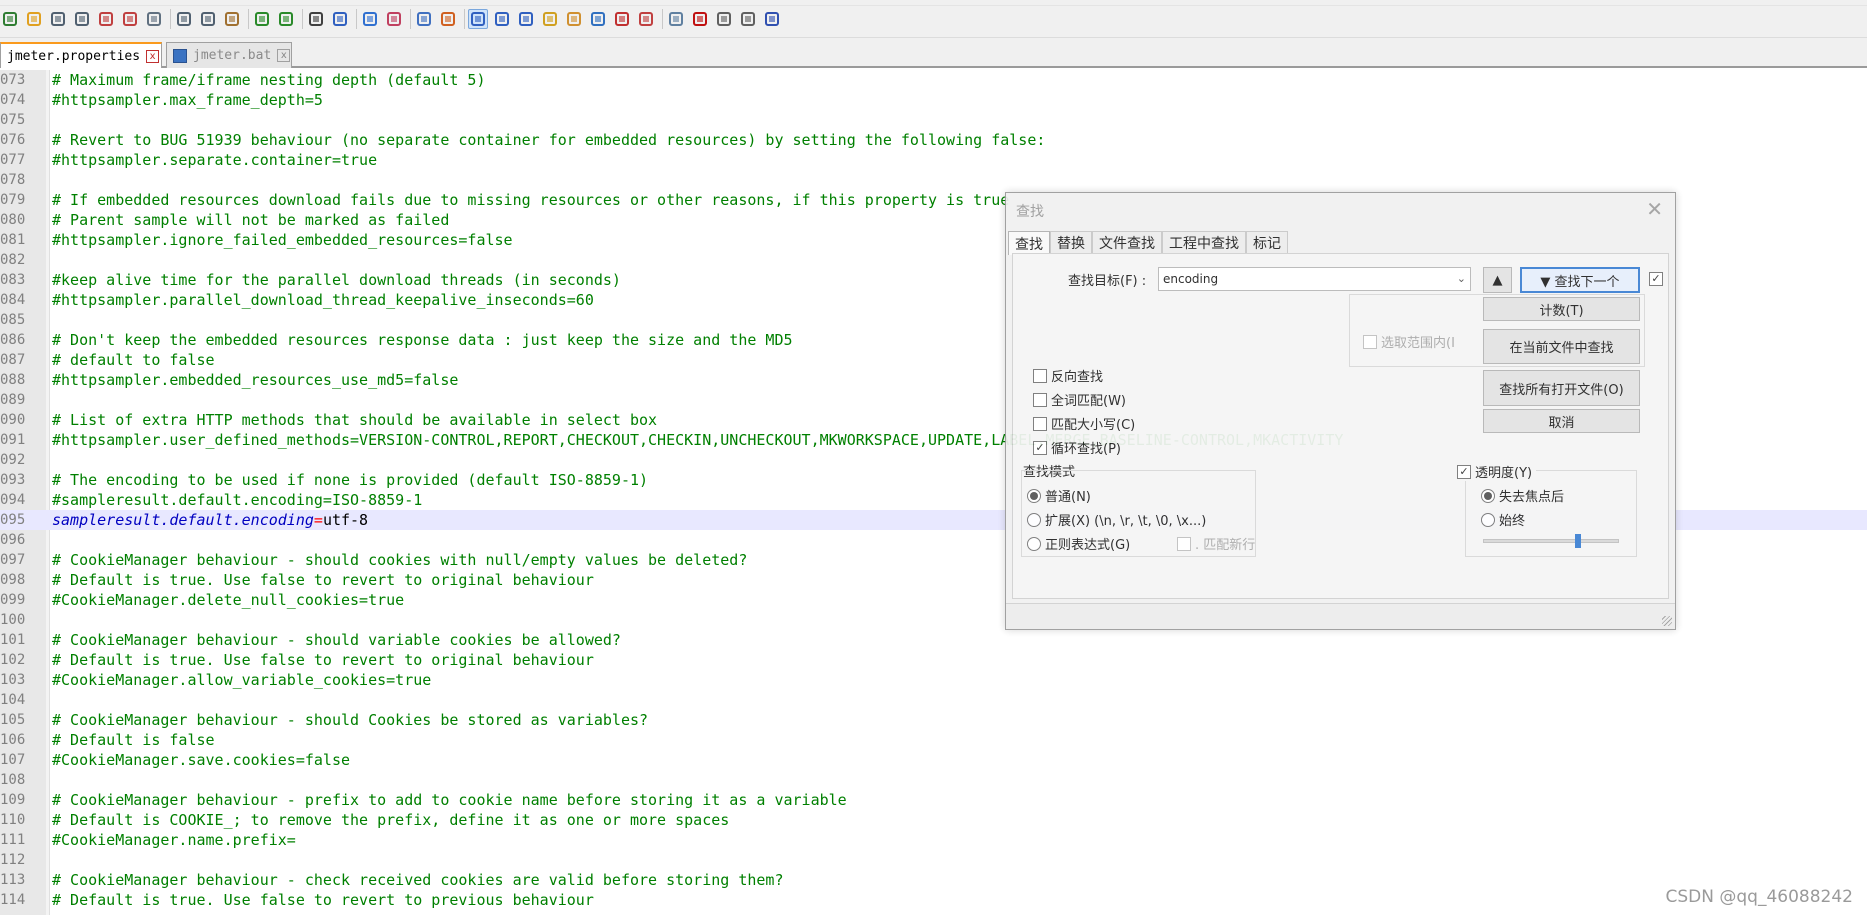  What do you see at coordinates (933, 760) in the screenshot?
I see `code-line: 107 #CookieManager.save.cookies=false` at bounding box center [933, 760].